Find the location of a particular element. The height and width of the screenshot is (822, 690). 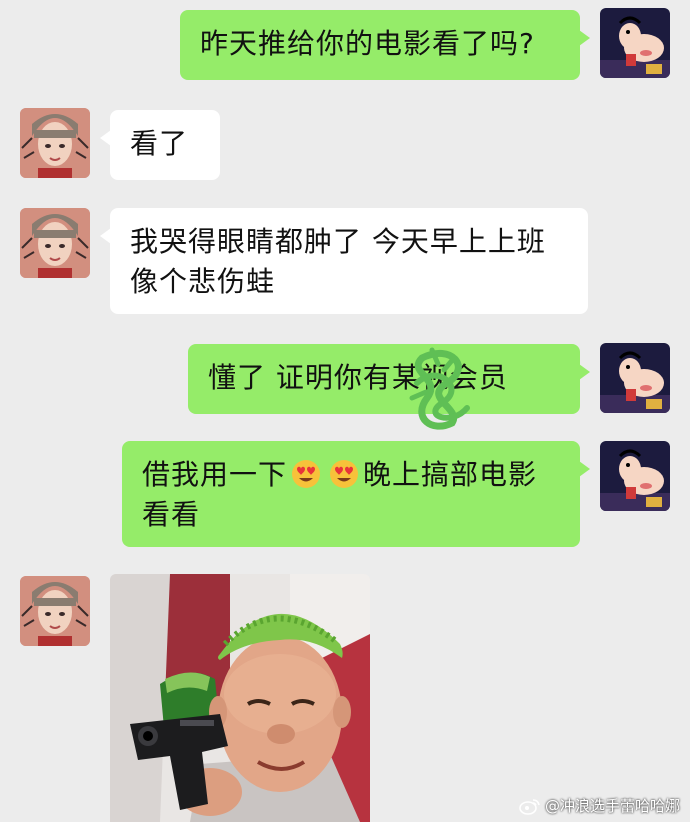

message-text-line: 像个悲伤蛙 is located at coordinates (203, 281).